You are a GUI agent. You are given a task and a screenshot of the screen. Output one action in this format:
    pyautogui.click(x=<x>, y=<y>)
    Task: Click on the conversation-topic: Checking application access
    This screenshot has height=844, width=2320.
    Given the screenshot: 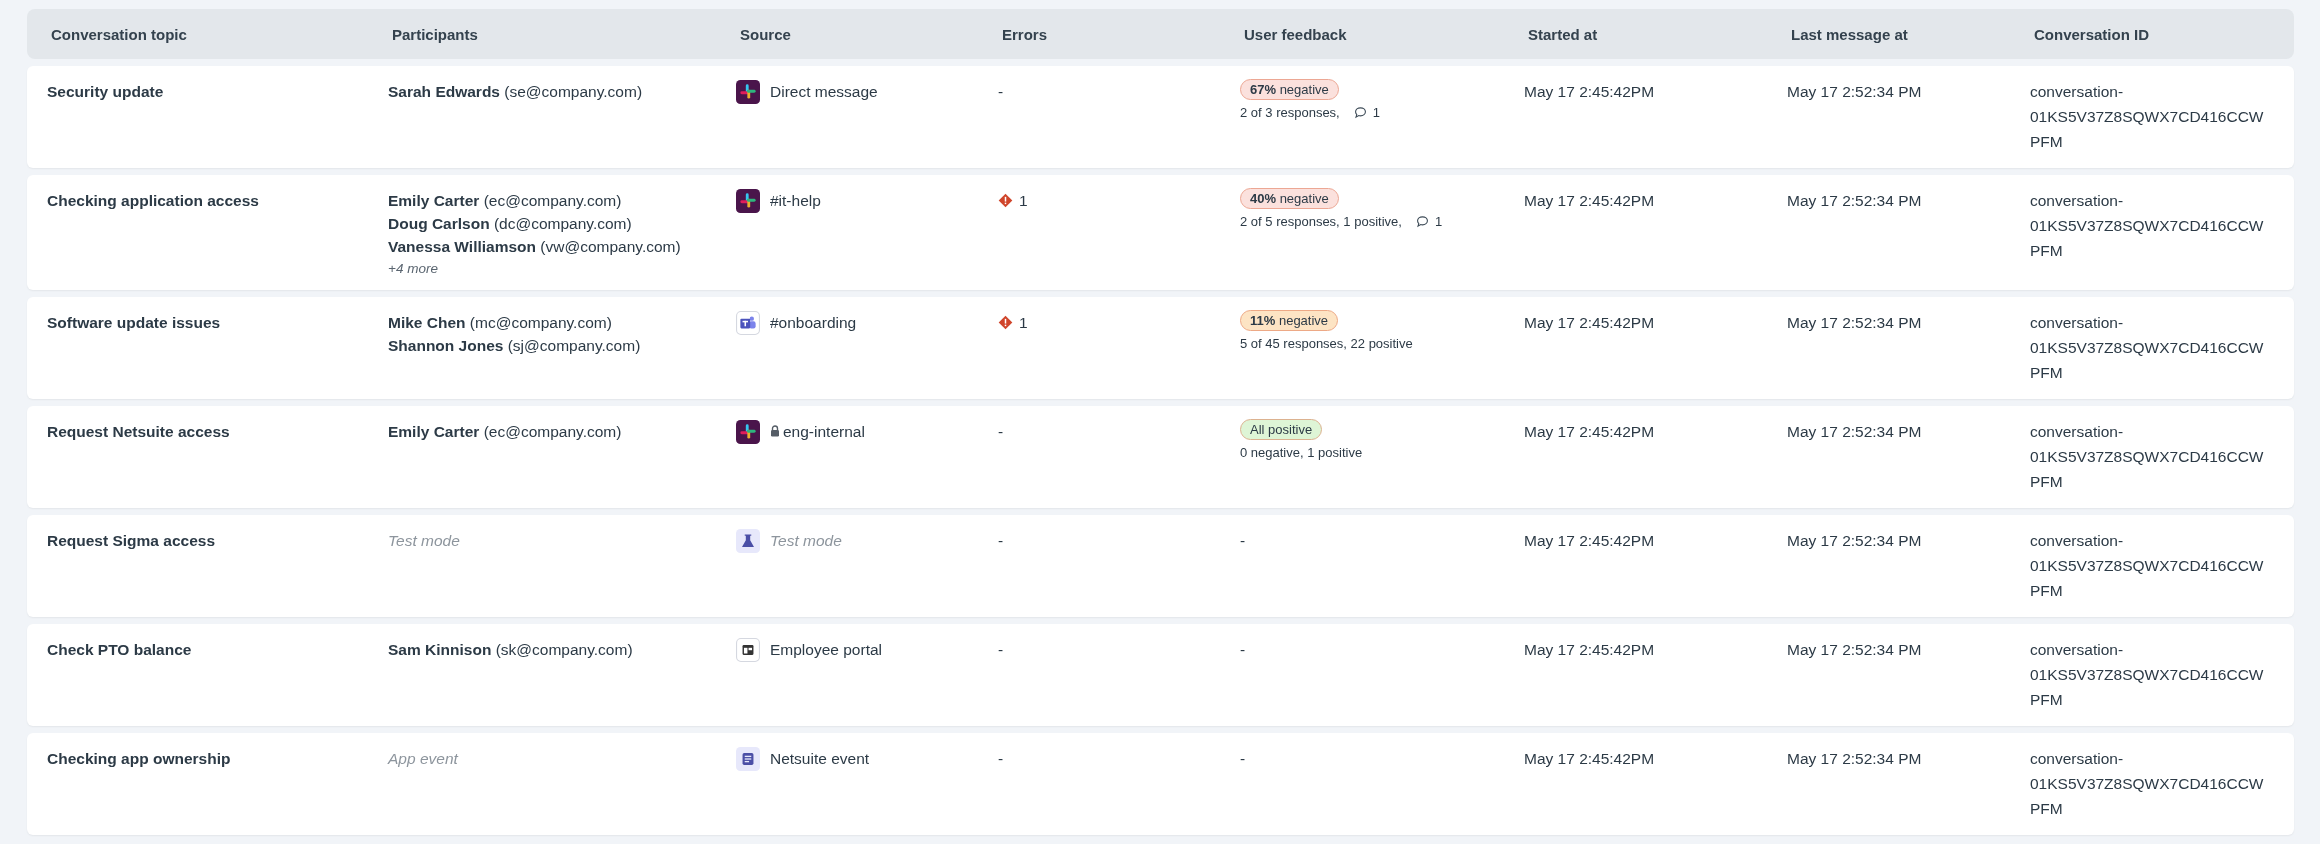 What is the action you would take?
    pyautogui.click(x=153, y=200)
    